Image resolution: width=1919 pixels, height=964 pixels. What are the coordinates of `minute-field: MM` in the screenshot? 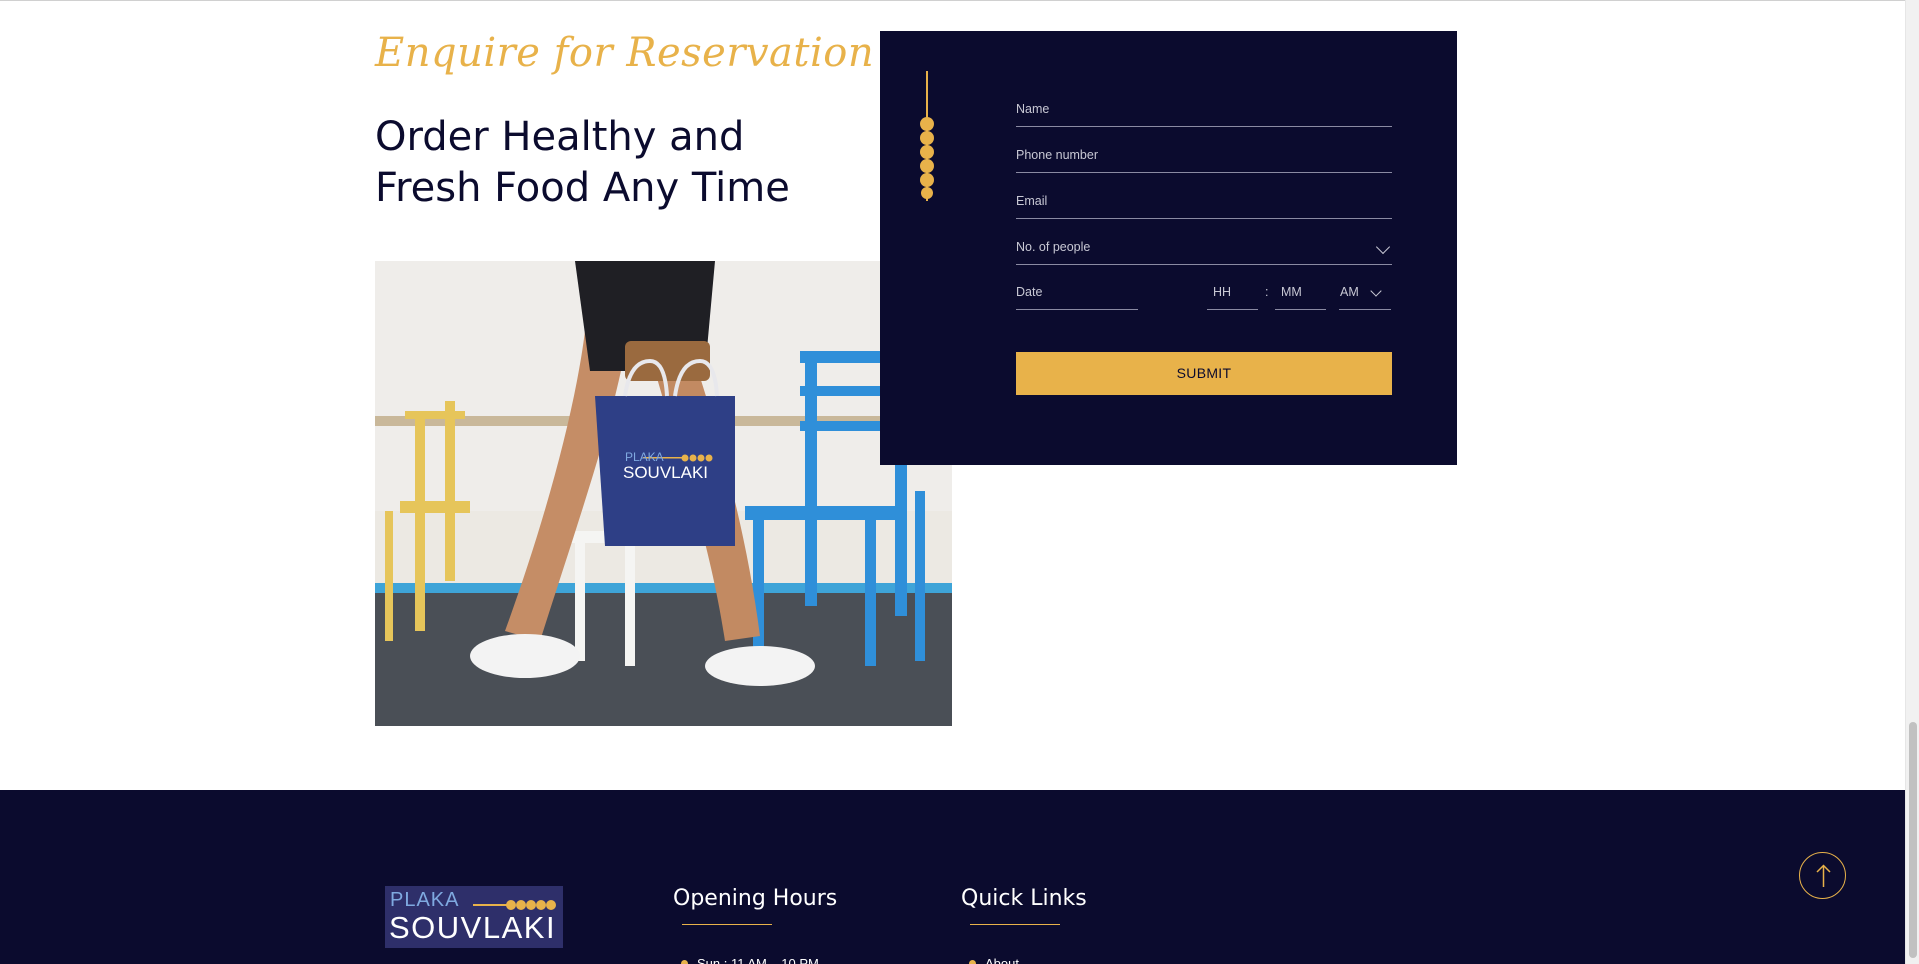 It's located at (1300, 295).